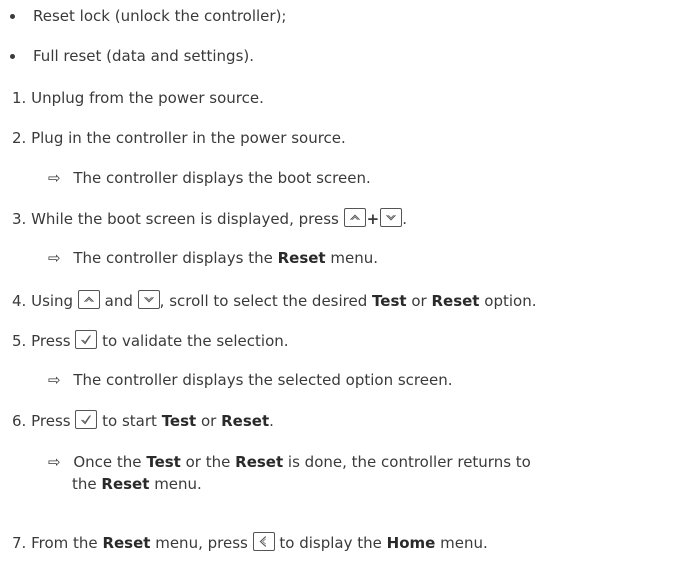 The height and width of the screenshot is (568, 681). Describe the element at coordinates (411, 543) in the screenshot. I see `home-term: Home` at that location.